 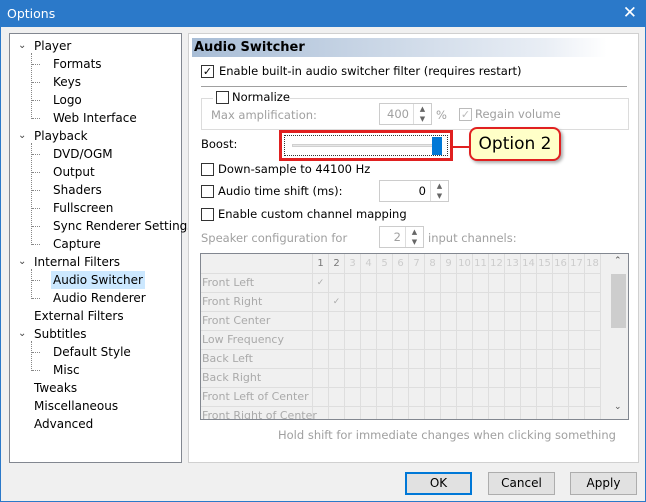 I want to click on spin-arrows-icon: ▲ ▼, so click(x=422, y=114).